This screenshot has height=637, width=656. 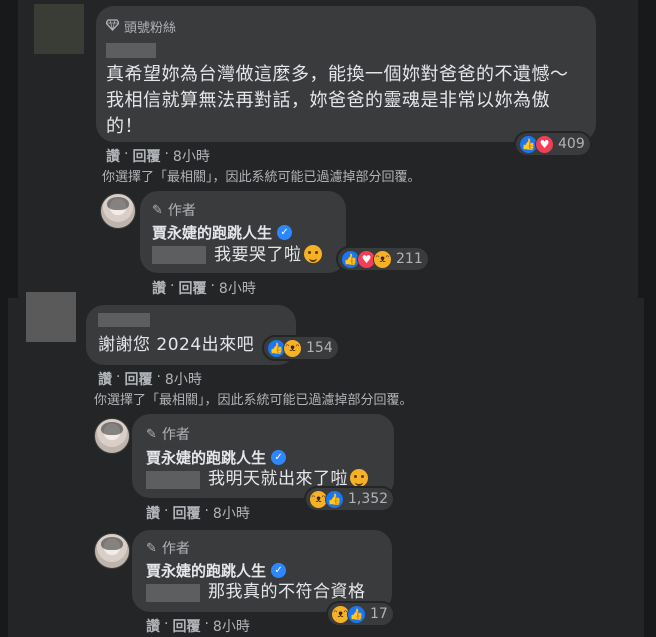 I want to click on comment-text-line-1: 真希望妳為台灣做這麼多，能換一個妳對爸爸的不遺憾～, so click(x=337, y=74).